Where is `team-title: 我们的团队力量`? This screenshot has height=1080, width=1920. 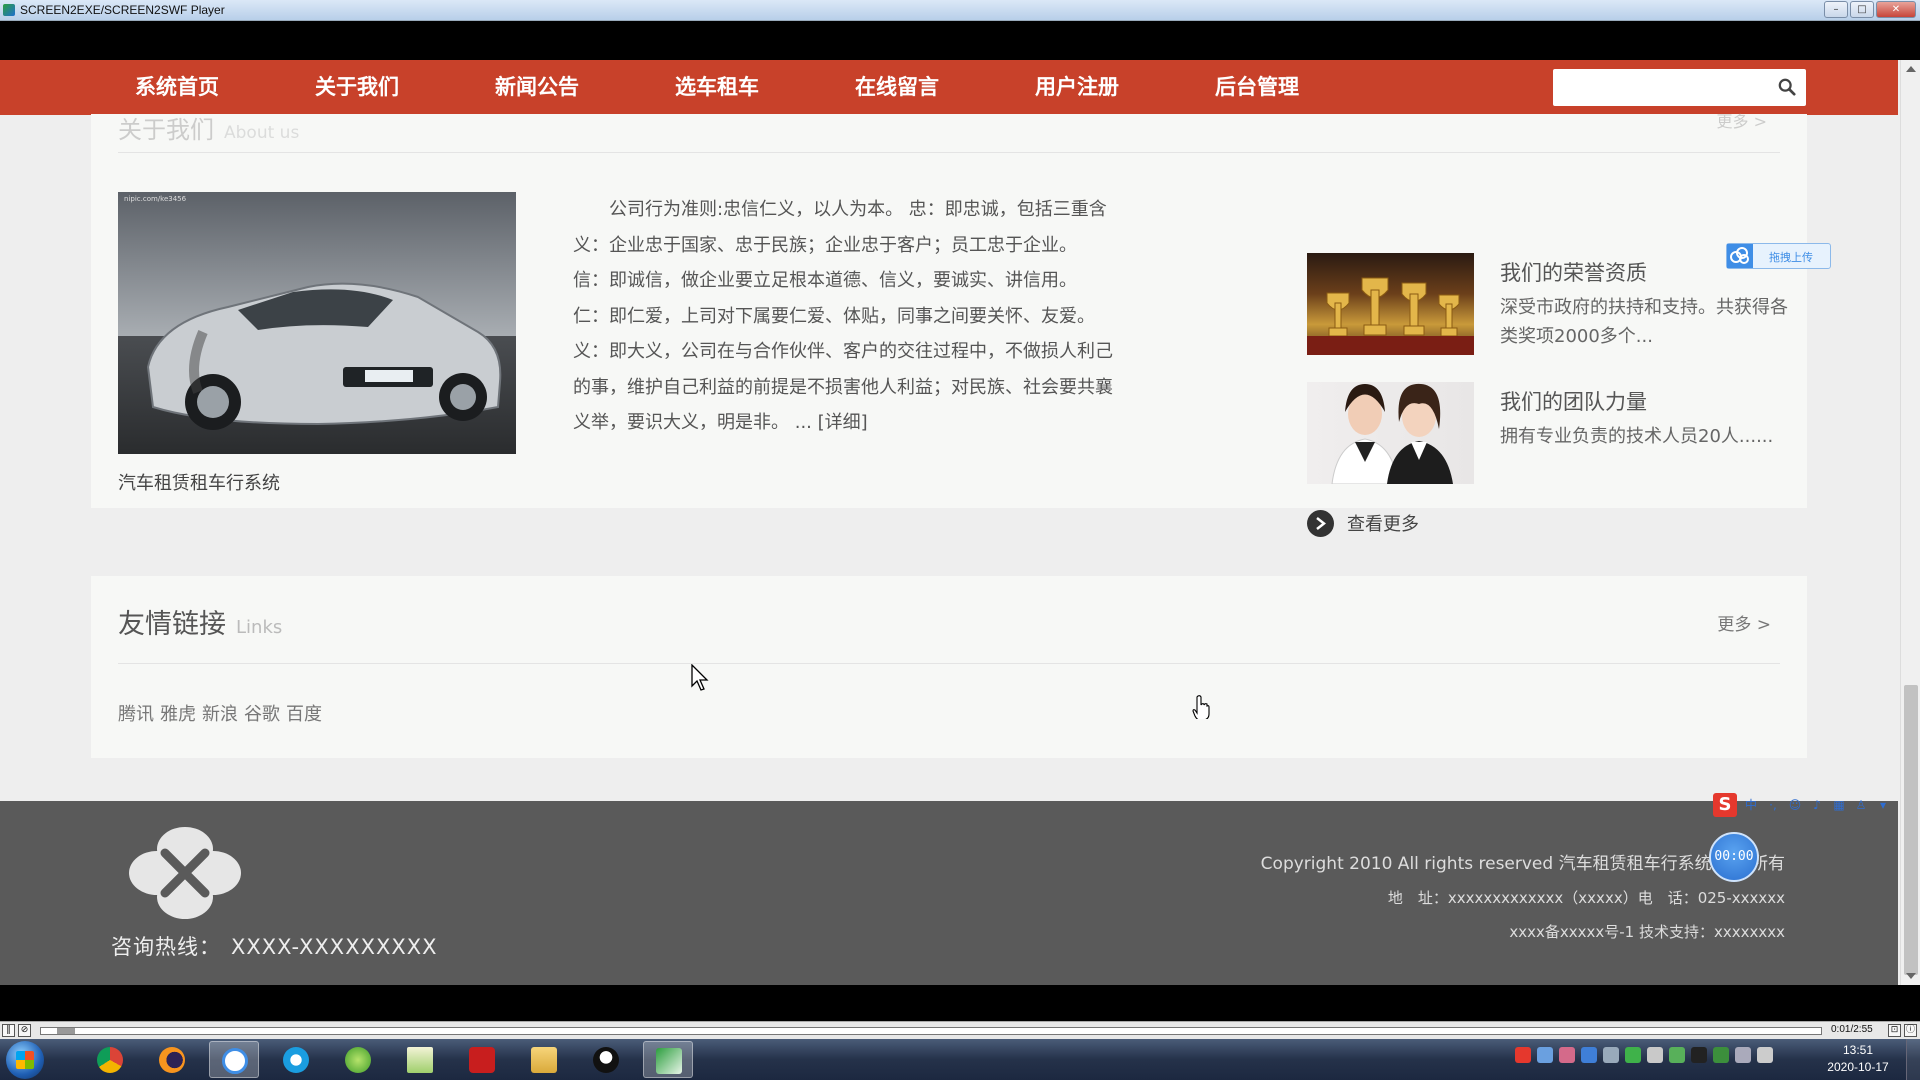
team-title: 我们的团队力量 is located at coordinates (1573, 401).